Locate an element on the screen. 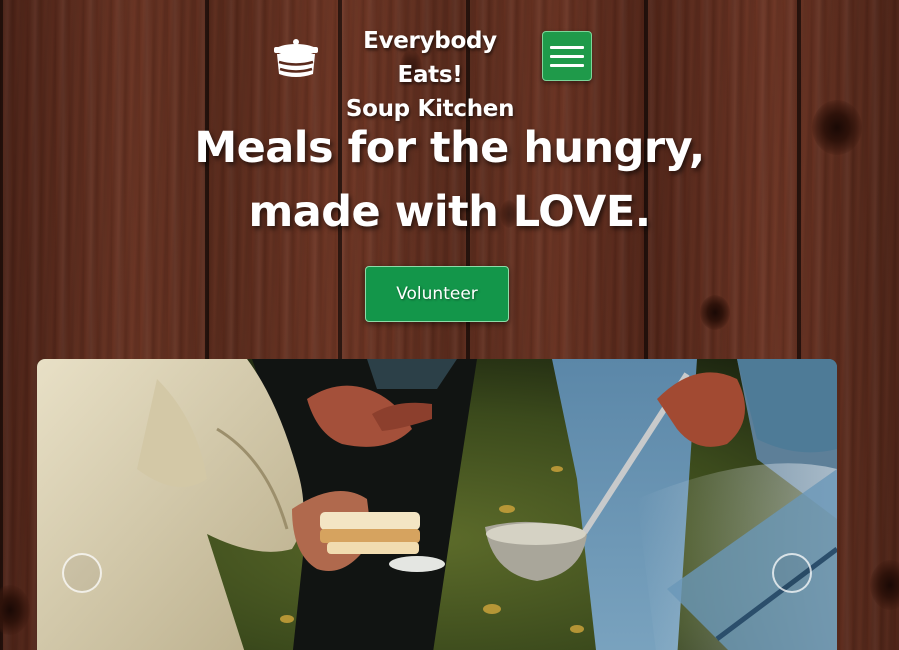 Image resolution: width=899 pixels, height=650 pixels. brand-title: Everybody Eats! Soup Kitchen is located at coordinates (430, 75).